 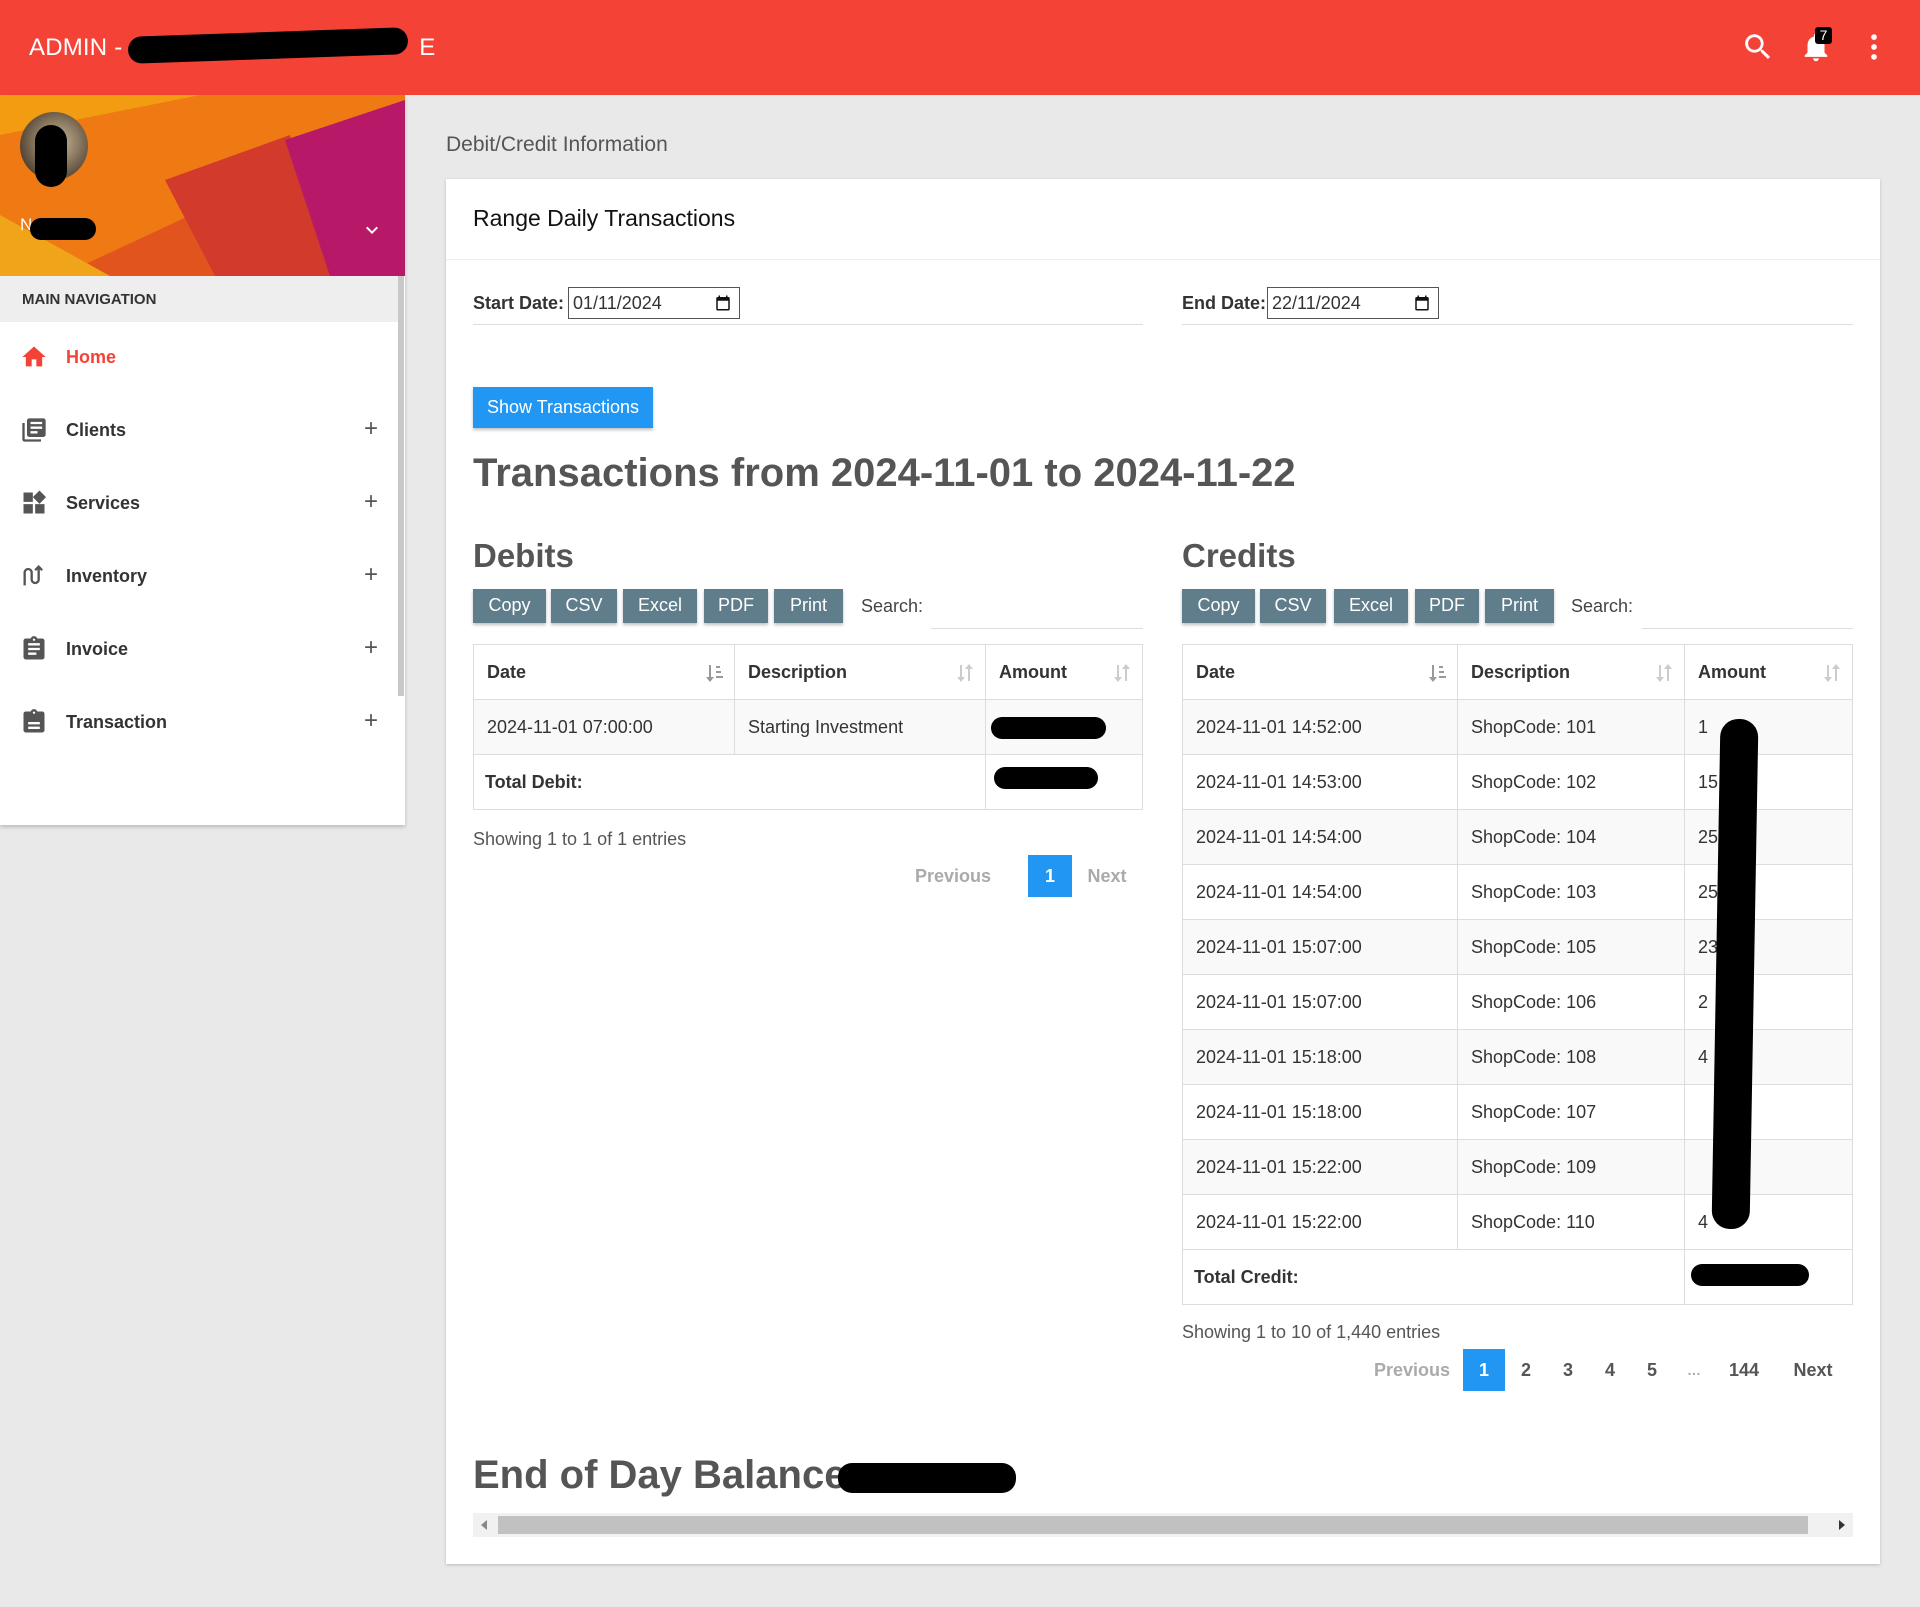 What do you see at coordinates (91, 357) in the screenshot?
I see `sidebar-item-label: Home` at bounding box center [91, 357].